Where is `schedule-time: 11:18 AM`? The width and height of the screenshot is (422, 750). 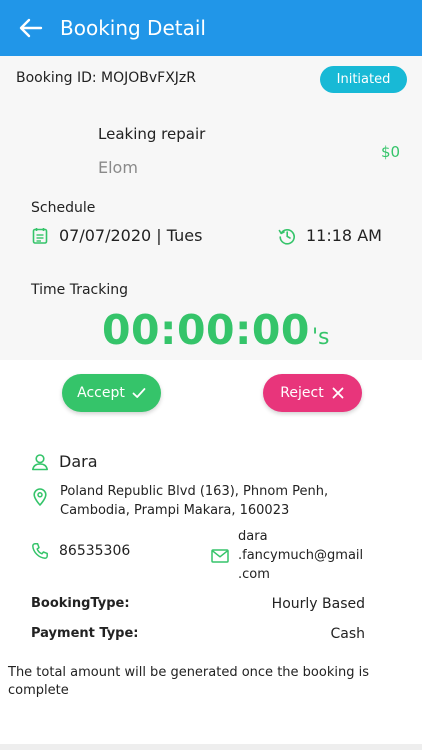 schedule-time: 11:18 AM is located at coordinates (330, 235).